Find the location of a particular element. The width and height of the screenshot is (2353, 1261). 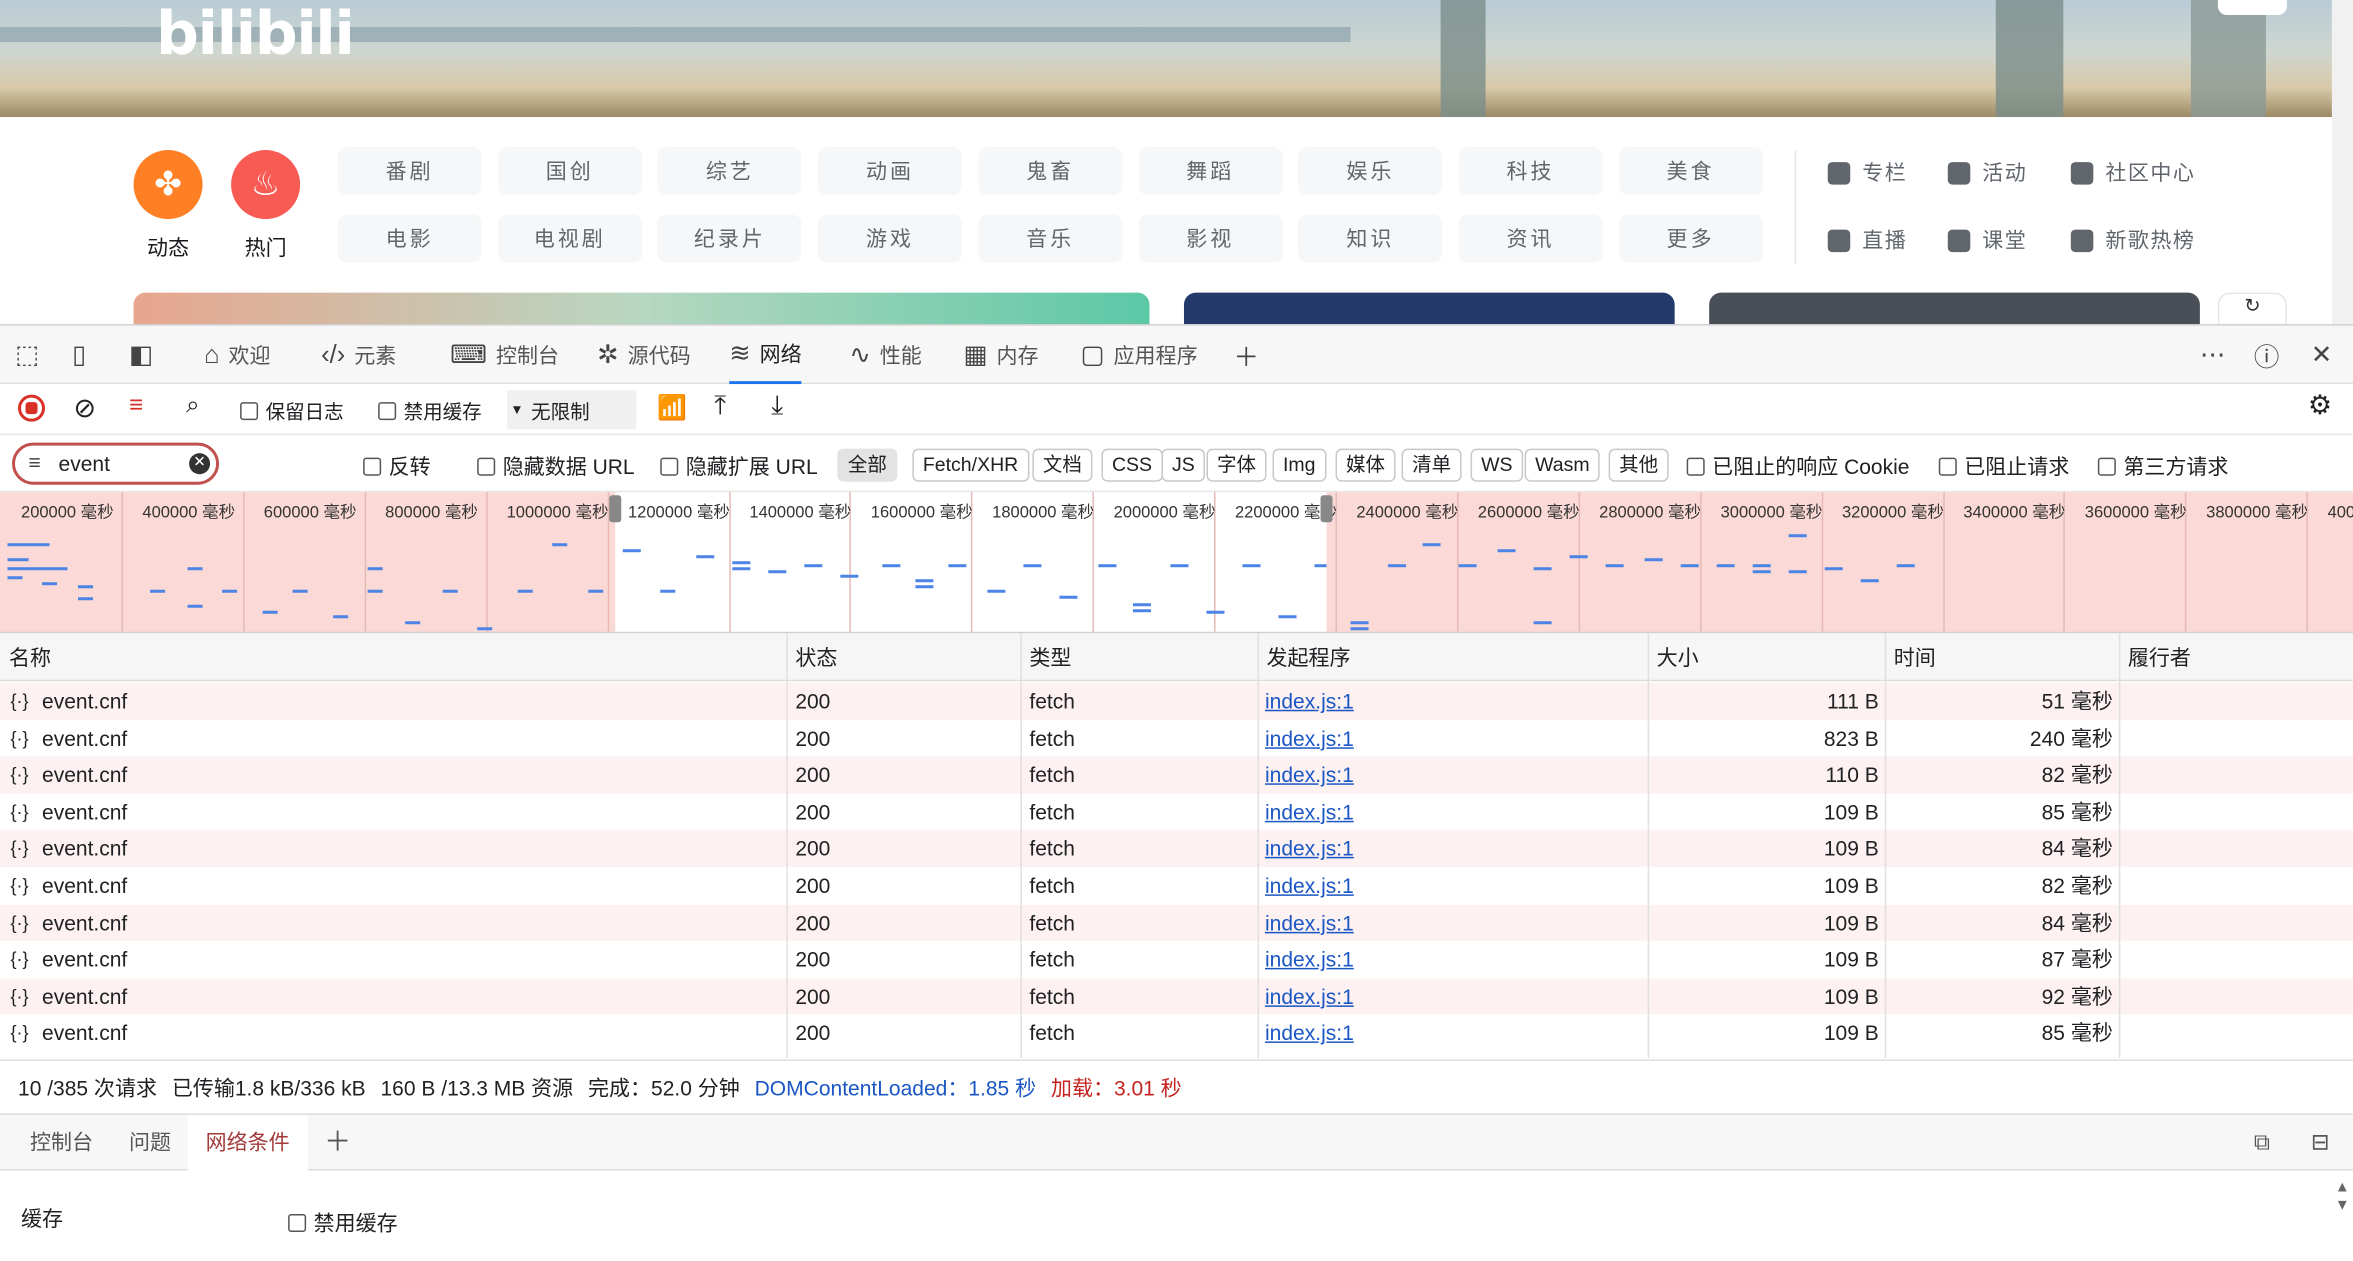

channel-7: 科技 is located at coordinates (1530, 171).